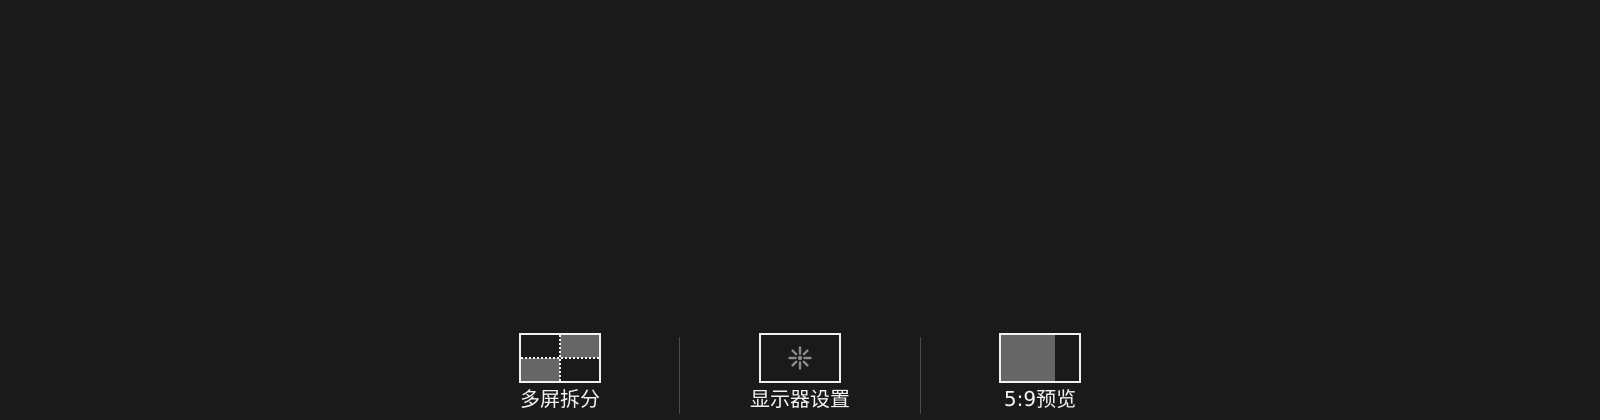 The width and height of the screenshot is (1600, 420). What do you see at coordinates (540, 369) in the screenshot?
I see `split-cell-bottom-left` at bounding box center [540, 369].